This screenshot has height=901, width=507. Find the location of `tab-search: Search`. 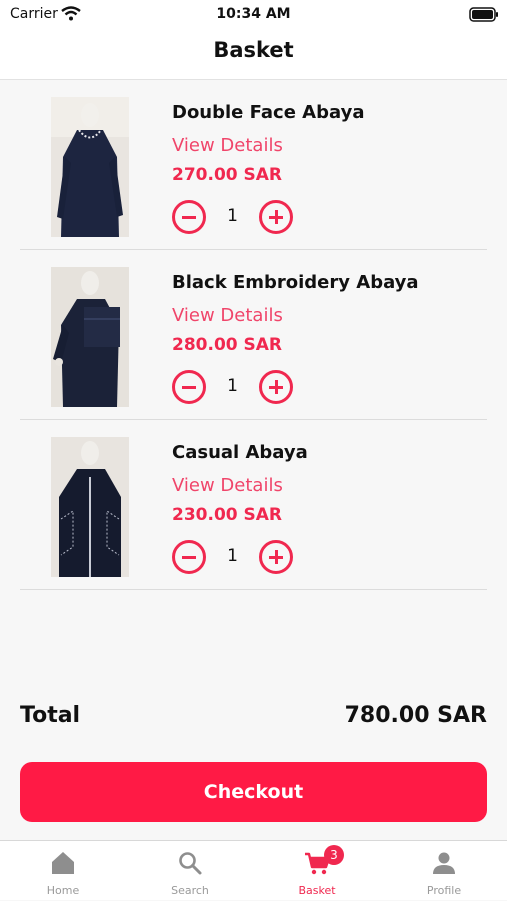

tab-search: Search is located at coordinates (190, 871).